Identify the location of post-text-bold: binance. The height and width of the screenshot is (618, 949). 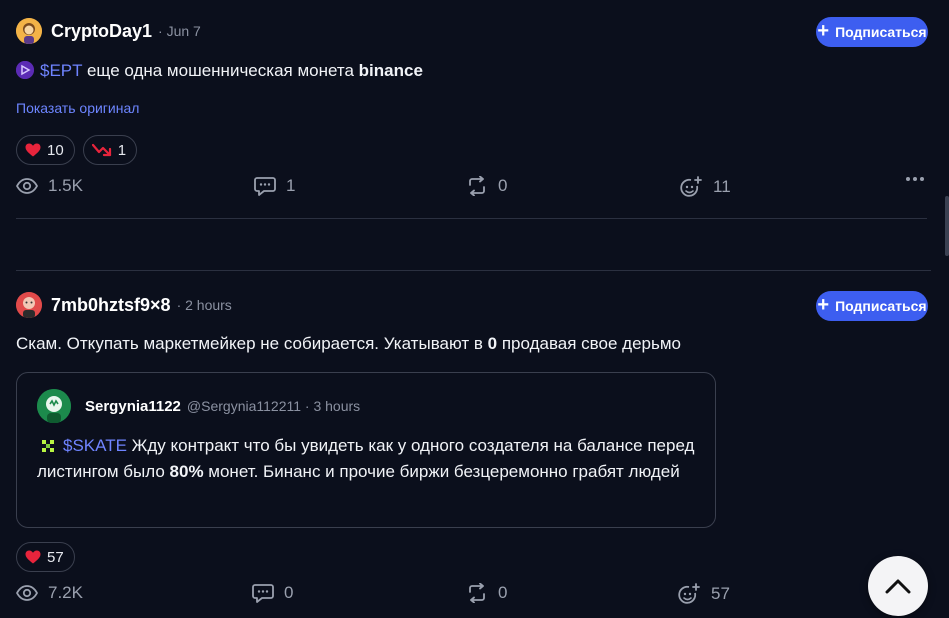
(390, 70).